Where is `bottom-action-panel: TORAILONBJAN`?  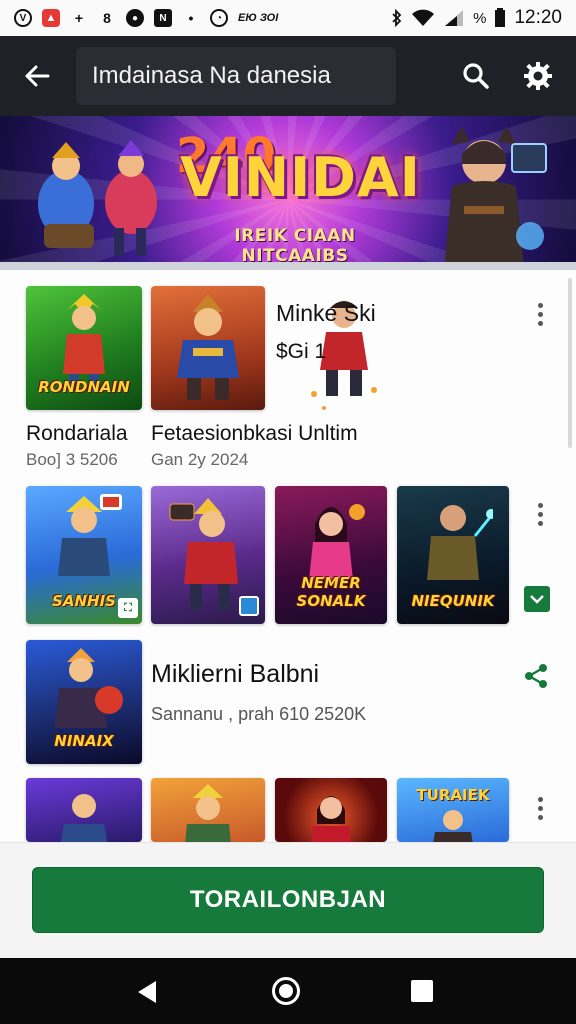 bottom-action-panel: TORAILONBJAN is located at coordinates (288, 900).